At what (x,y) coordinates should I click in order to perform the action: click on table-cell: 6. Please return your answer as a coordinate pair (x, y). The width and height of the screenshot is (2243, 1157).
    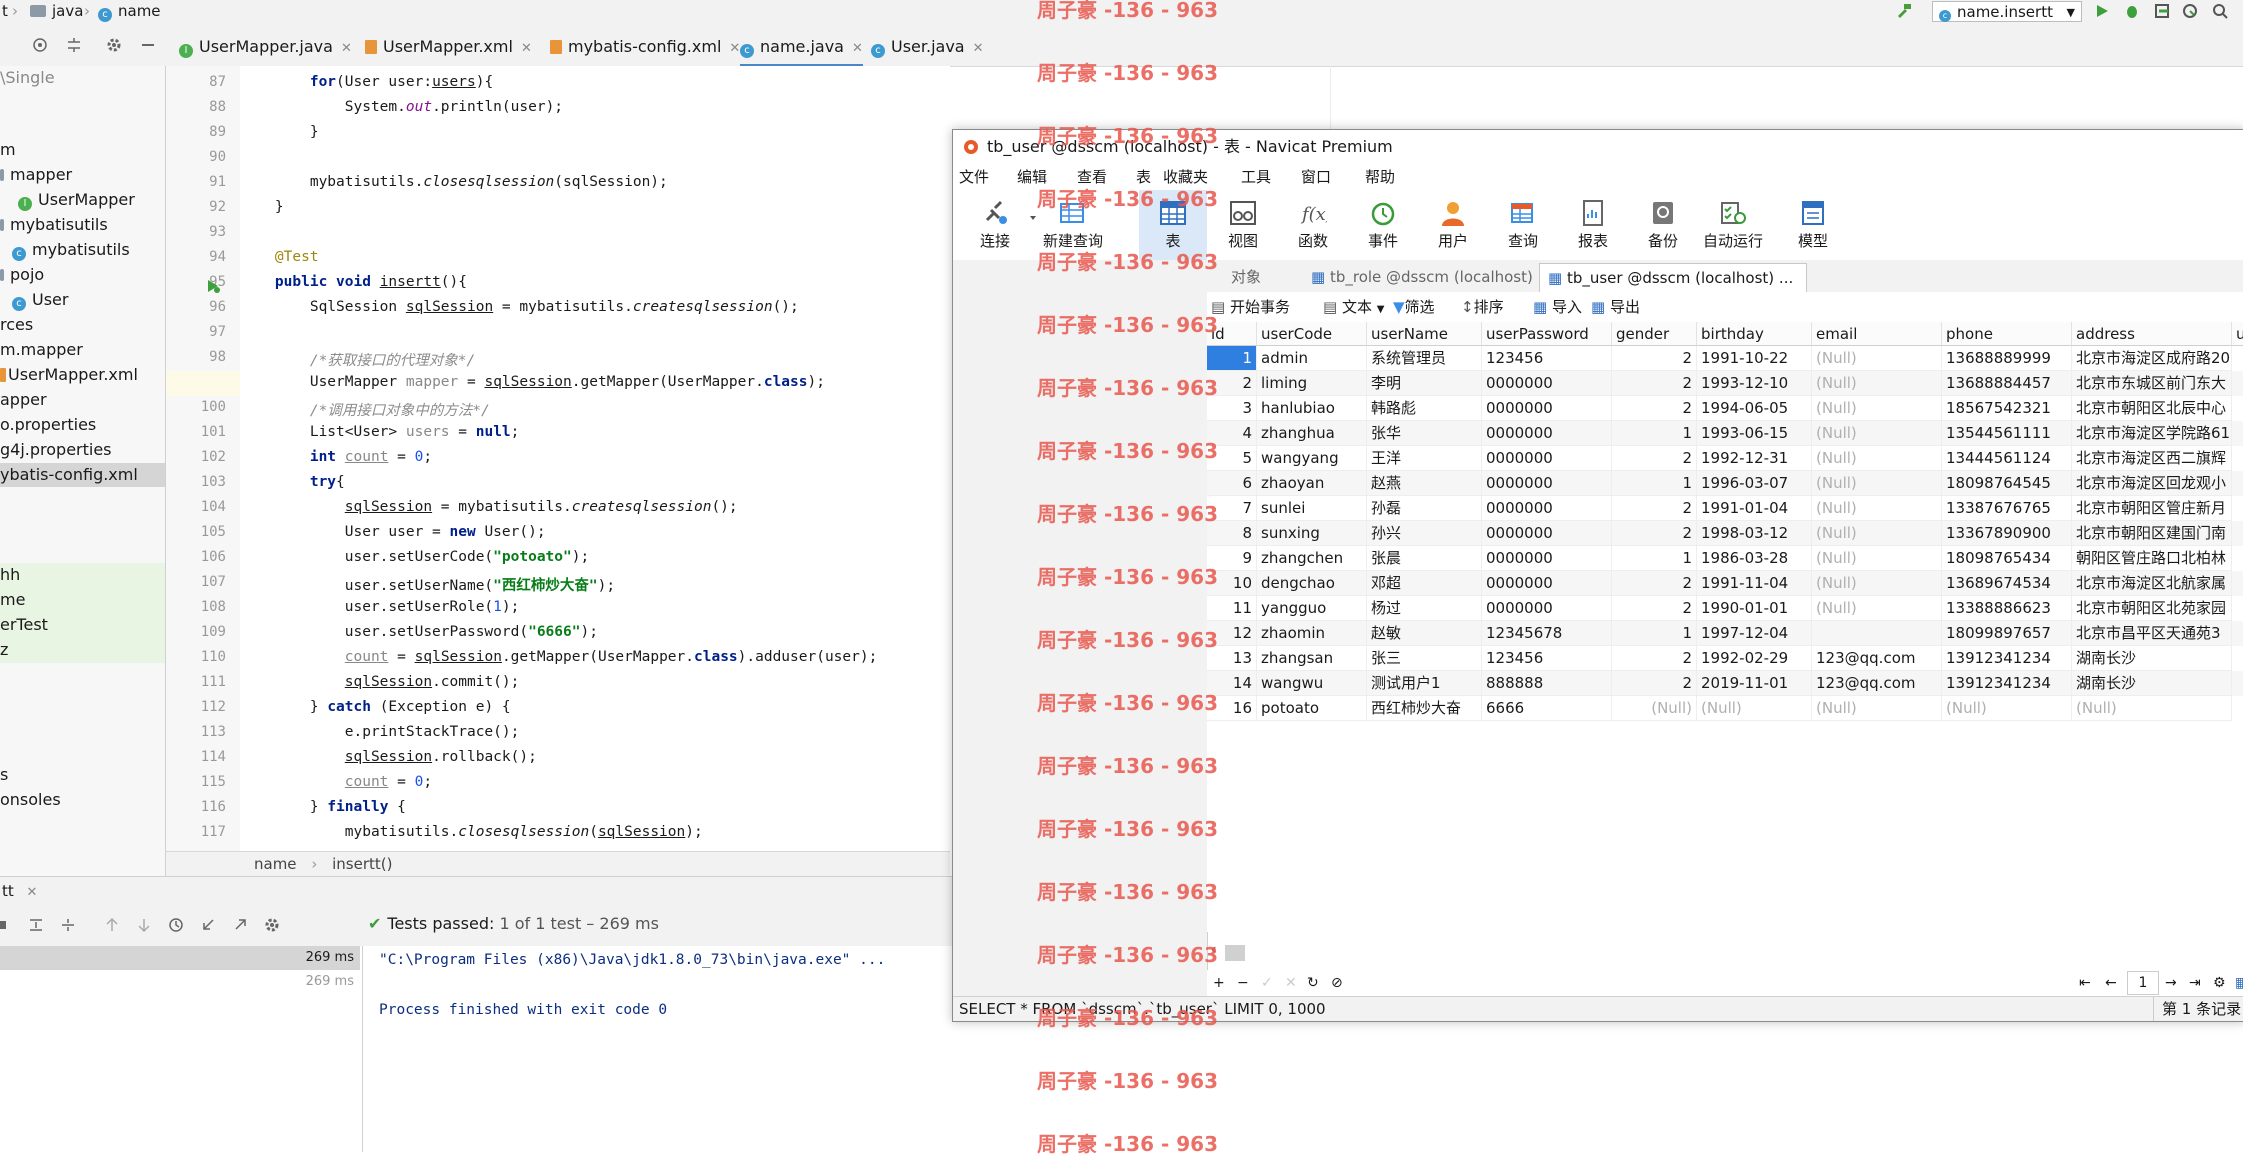
    Looking at the image, I should click on (1232, 483).